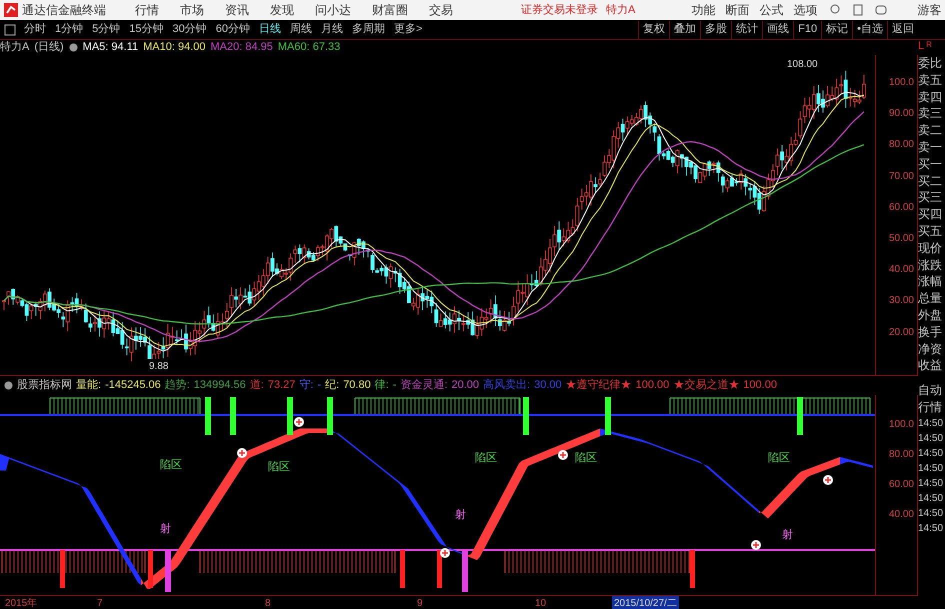  Describe the element at coordinates (237, 10) in the screenshot. I see `menu-item: 资讯` at that location.